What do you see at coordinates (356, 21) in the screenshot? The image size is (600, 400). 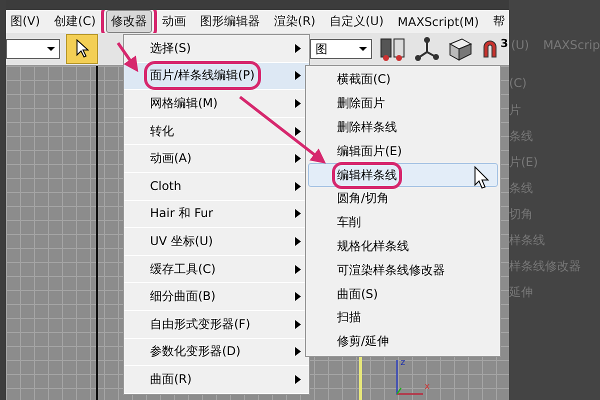 I see `menu-item: 自定义(U)` at bounding box center [356, 21].